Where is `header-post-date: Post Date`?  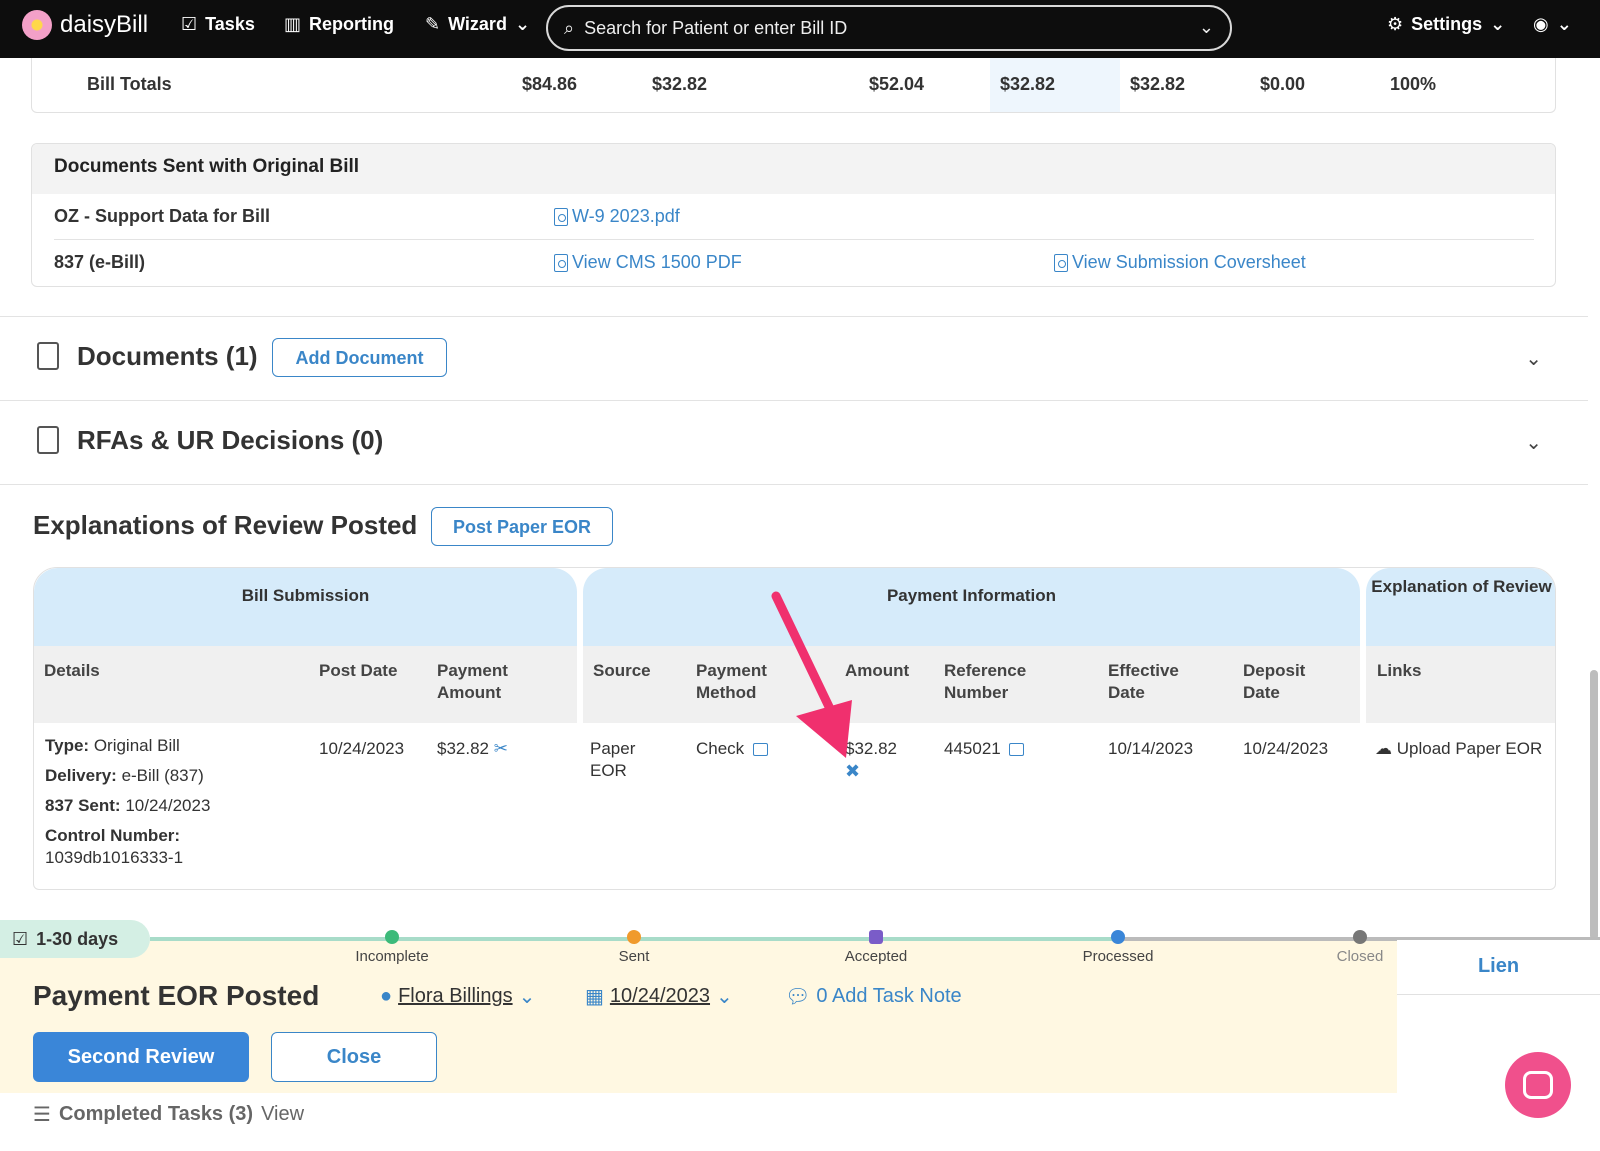
header-post-date: Post Date is located at coordinates (358, 670).